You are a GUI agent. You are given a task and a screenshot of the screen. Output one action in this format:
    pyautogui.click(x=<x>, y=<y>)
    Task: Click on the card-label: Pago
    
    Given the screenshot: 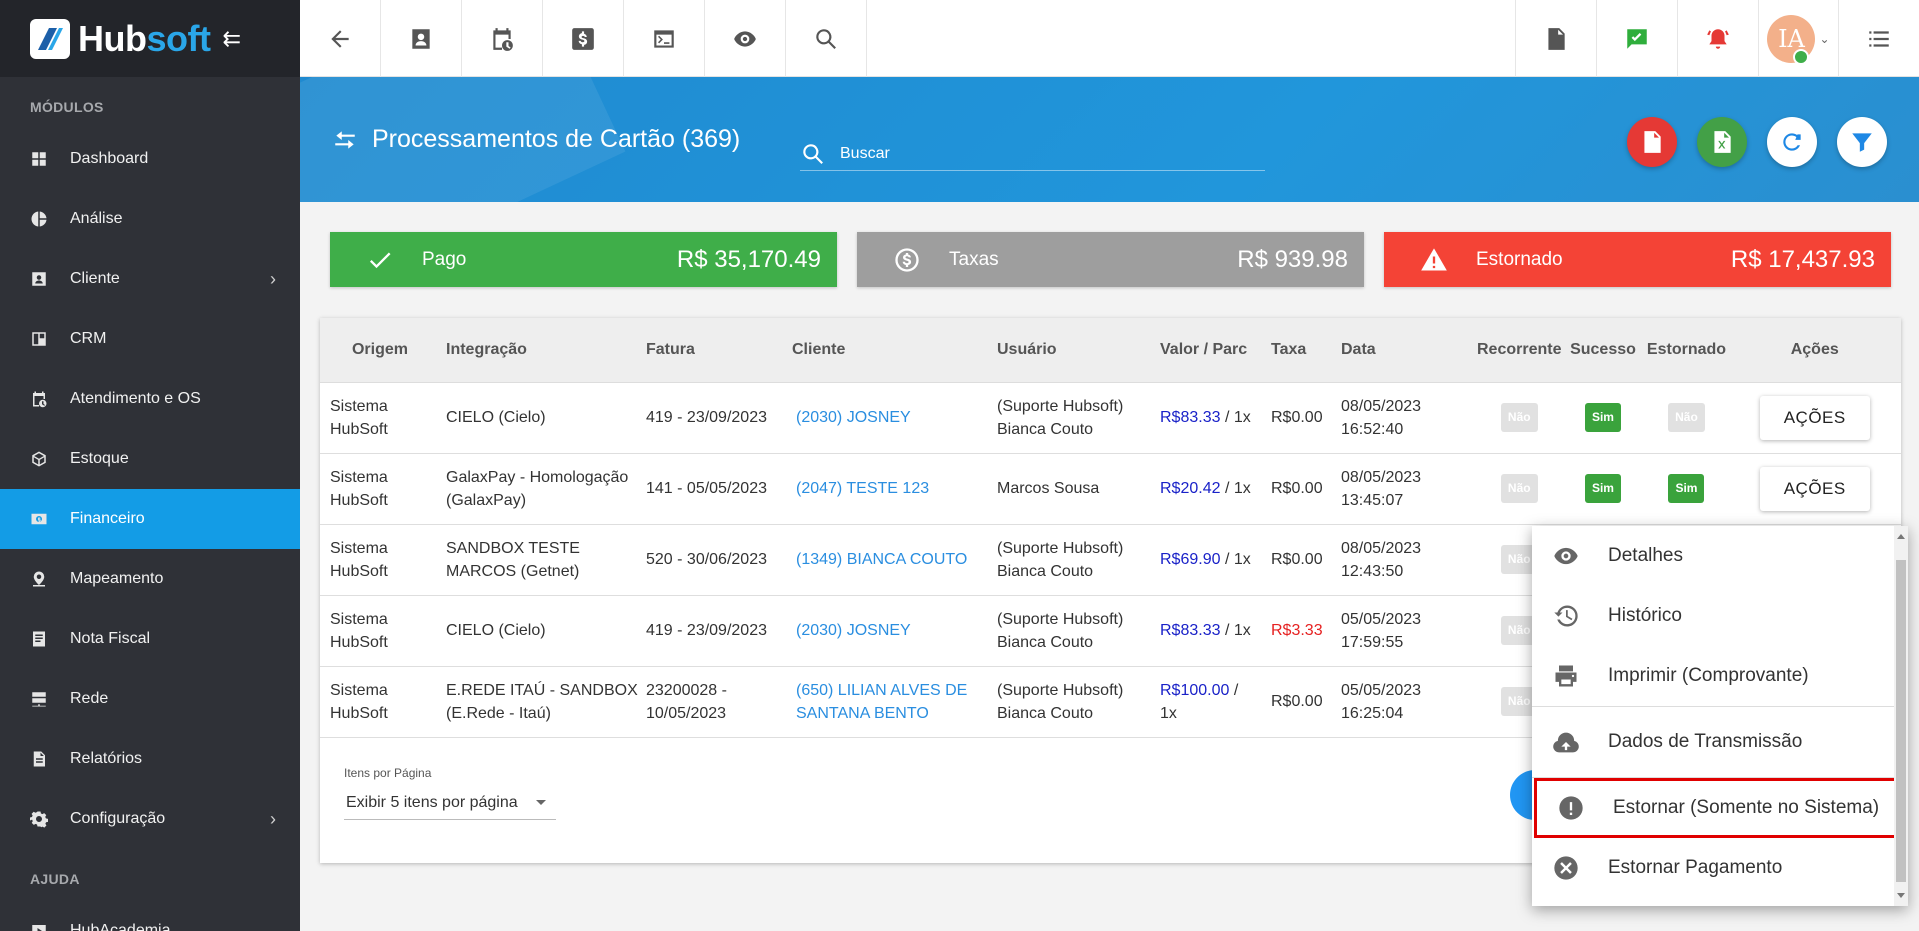 What is the action you would take?
    pyautogui.click(x=444, y=259)
    